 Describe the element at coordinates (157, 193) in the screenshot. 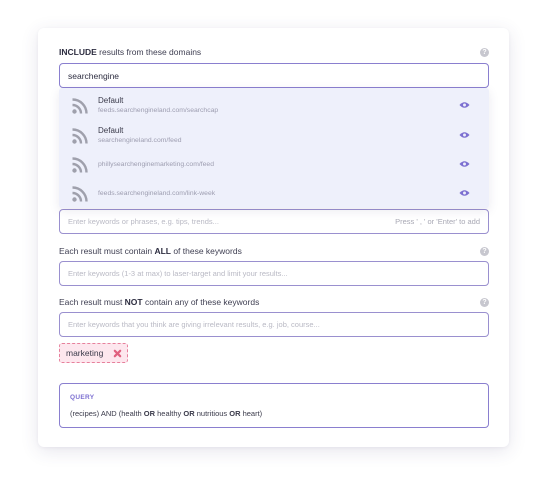

I see `suggestion-url: feeds.searchengineland.com/link-week` at that location.